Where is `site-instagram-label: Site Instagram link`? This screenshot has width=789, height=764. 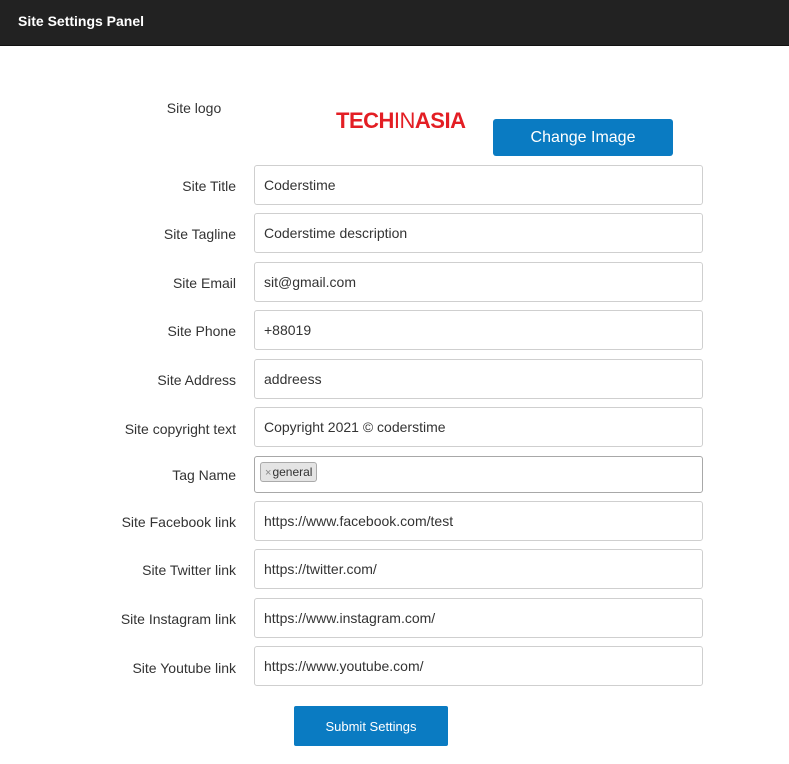
site-instagram-label: Site Instagram link is located at coordinates (178, 619).